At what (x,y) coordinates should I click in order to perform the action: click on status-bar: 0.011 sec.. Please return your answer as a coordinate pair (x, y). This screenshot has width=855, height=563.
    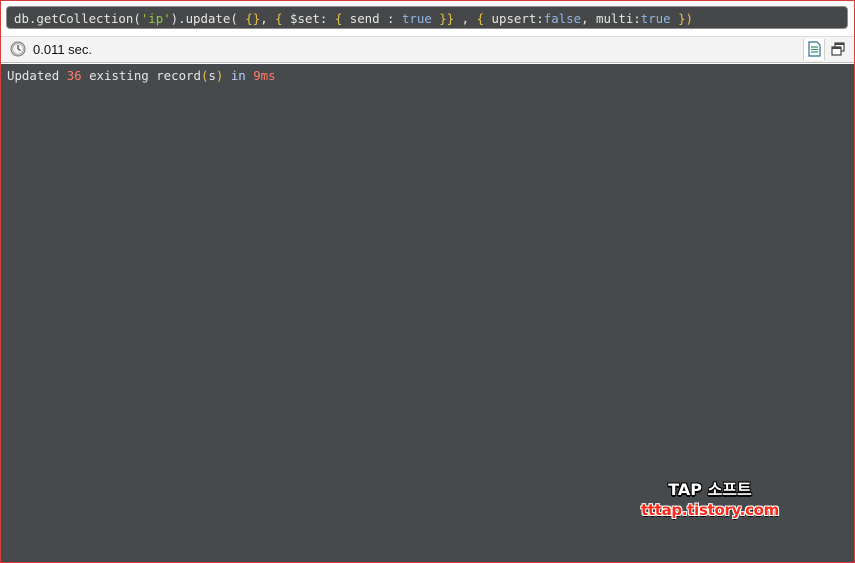
    Looking at the image, I should click on (427, 49).